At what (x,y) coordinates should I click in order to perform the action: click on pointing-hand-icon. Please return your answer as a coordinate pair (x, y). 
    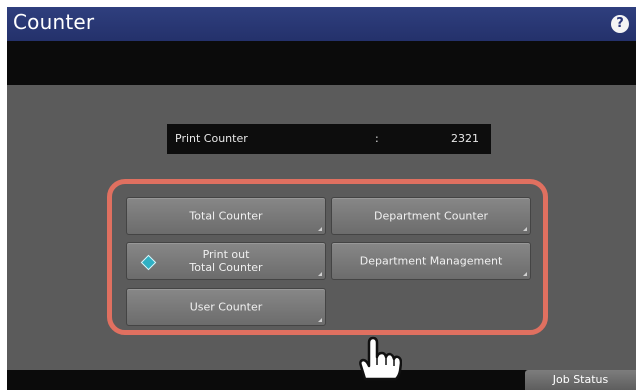
    Looking at the image, I should click on (380, 358).